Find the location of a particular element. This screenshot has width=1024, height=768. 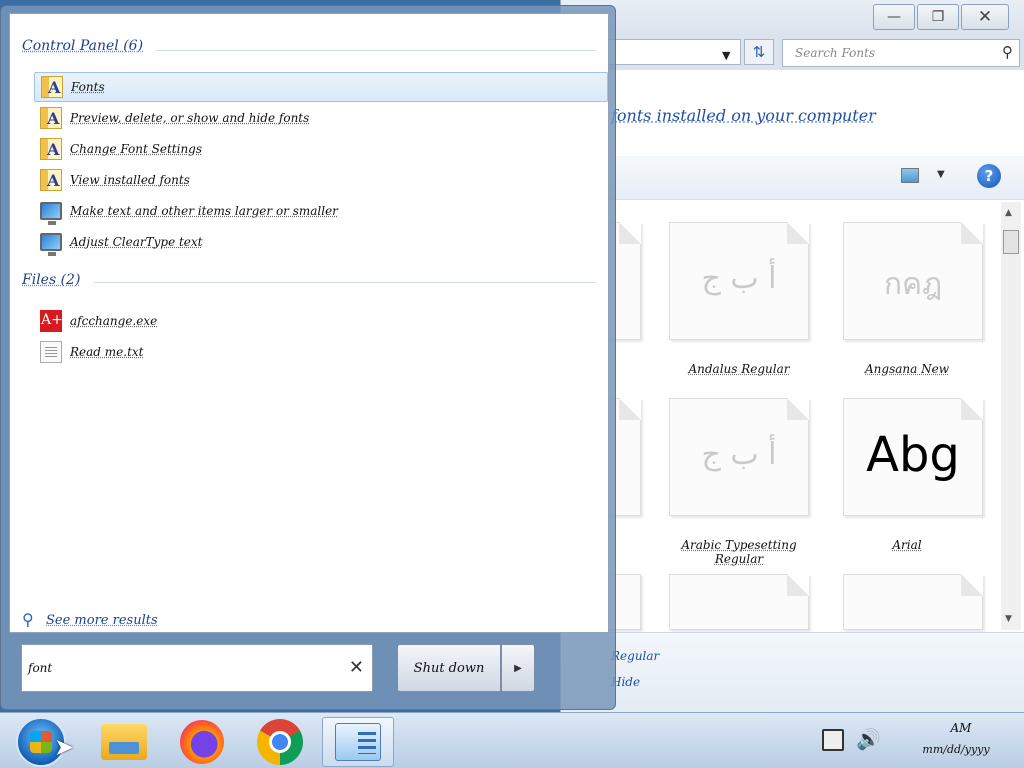

view-dropdown-icon: ▼ is located at coordinates (941, 174).